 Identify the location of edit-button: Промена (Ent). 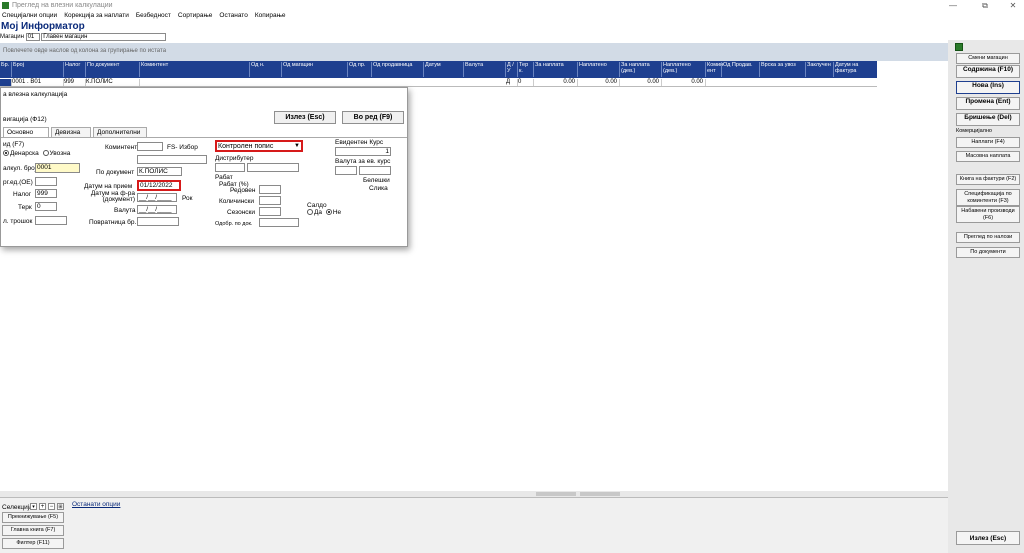
(988, 103).